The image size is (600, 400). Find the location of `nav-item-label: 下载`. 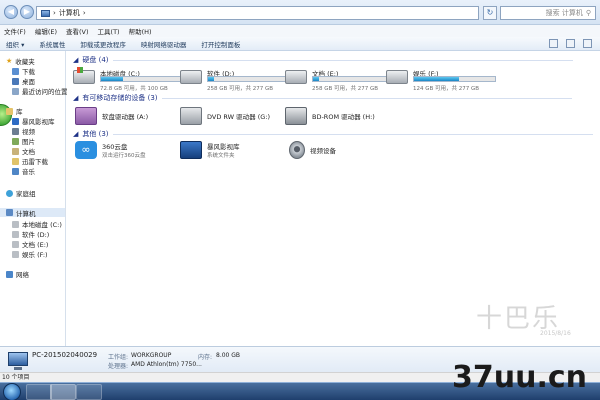

nav-item-label: 下载 is located at coordinates (28, 72).